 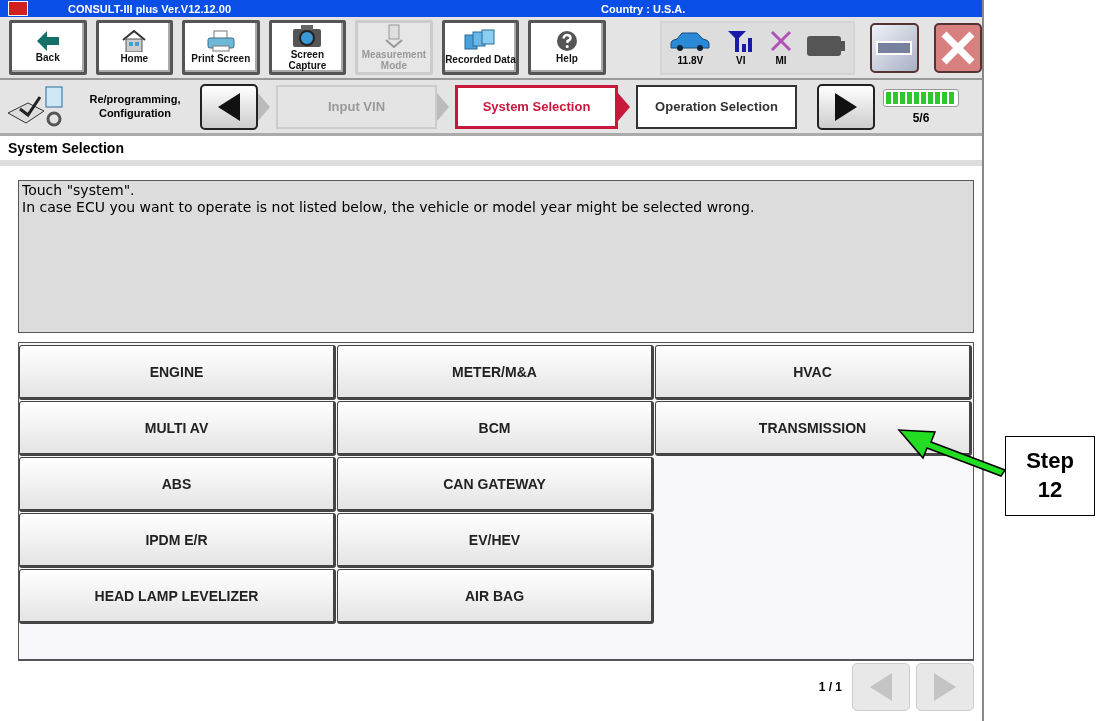 I want to click on page-counter: 1 / 1, so click(x=830, y=687).